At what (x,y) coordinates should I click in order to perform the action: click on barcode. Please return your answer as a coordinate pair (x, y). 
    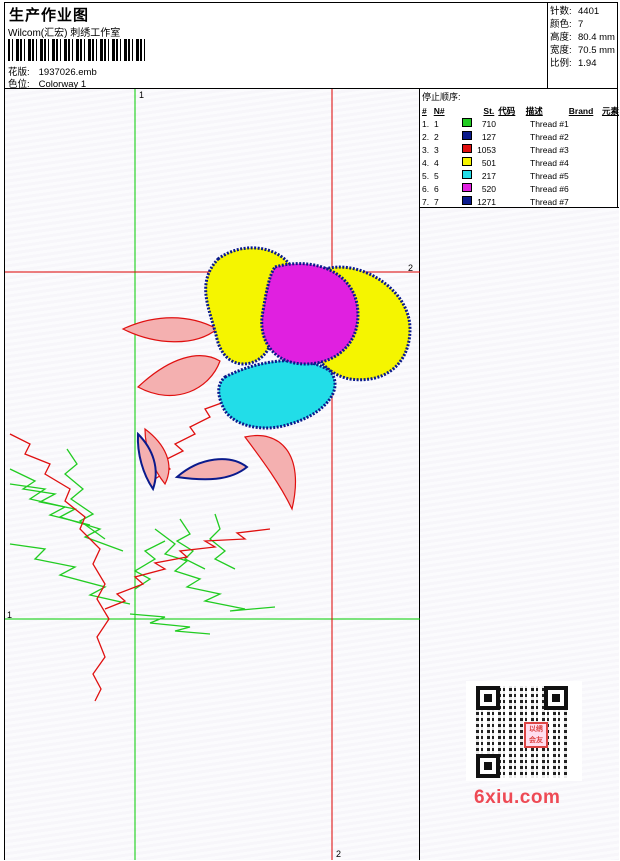
    Looking at the image, I should click on (77, 50).